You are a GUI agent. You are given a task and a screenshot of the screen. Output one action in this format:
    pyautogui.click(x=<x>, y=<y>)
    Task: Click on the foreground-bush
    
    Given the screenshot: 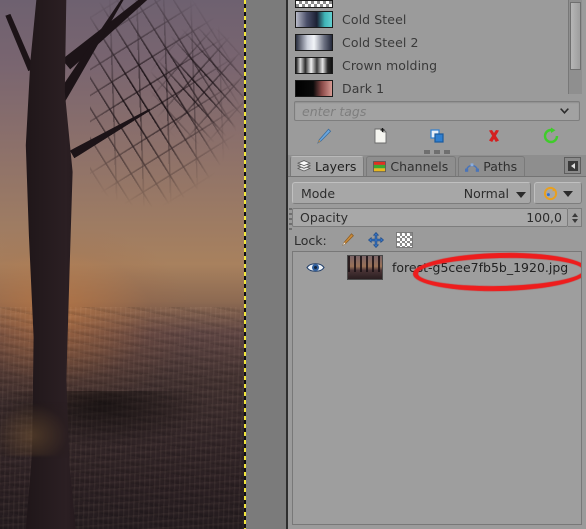 What is the action you would take?
    pyautogui.click(x=34, y=430)
    